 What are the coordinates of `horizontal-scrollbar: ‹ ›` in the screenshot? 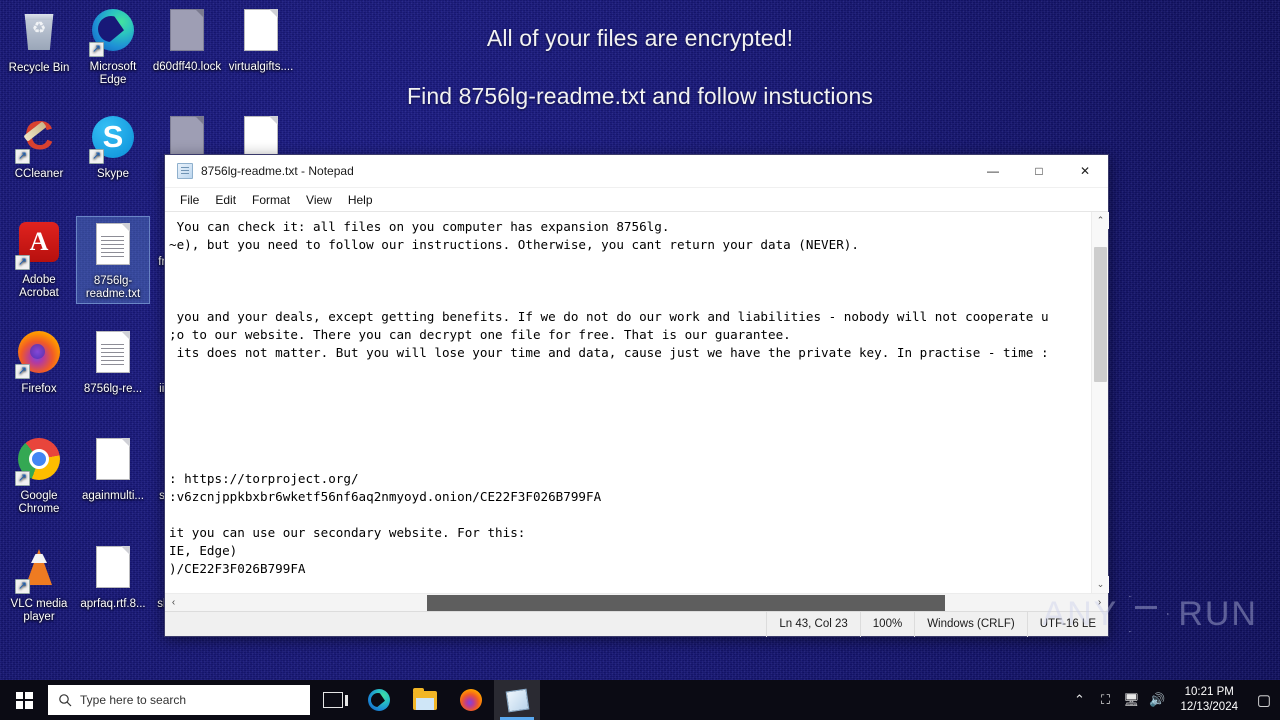 It's located at (636, 602).